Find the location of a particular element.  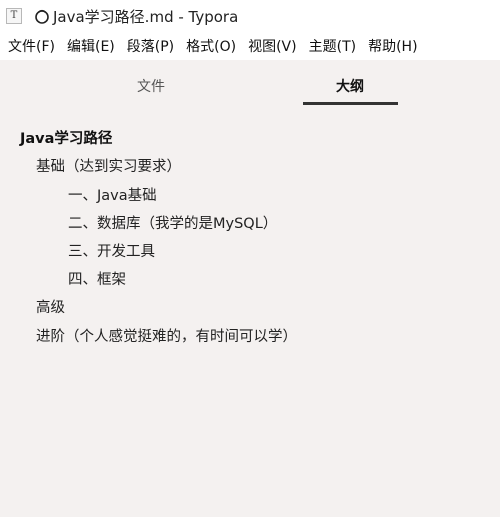

outline-item-h2: 高级 is located at coordinates (50, 306).